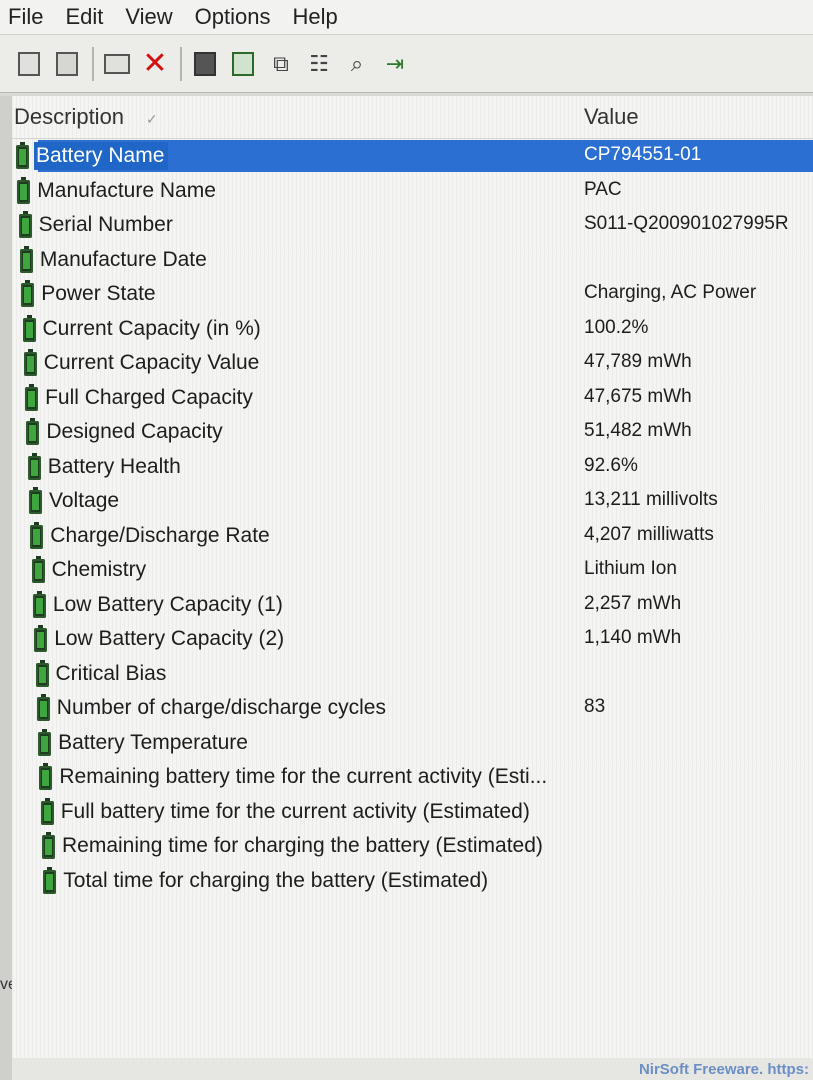 The height and width of the screenshot is (1080, 813). I want to click on toolbar: ✕ ⧉ ☷ ⌕ ⇥, so click(406, 64).